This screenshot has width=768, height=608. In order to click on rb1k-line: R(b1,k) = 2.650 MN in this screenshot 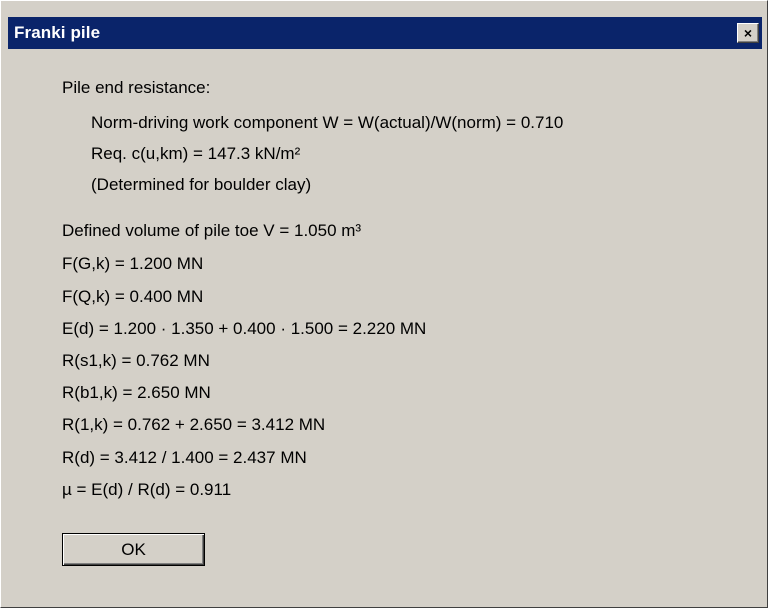, I will do `click(136, 392)`.